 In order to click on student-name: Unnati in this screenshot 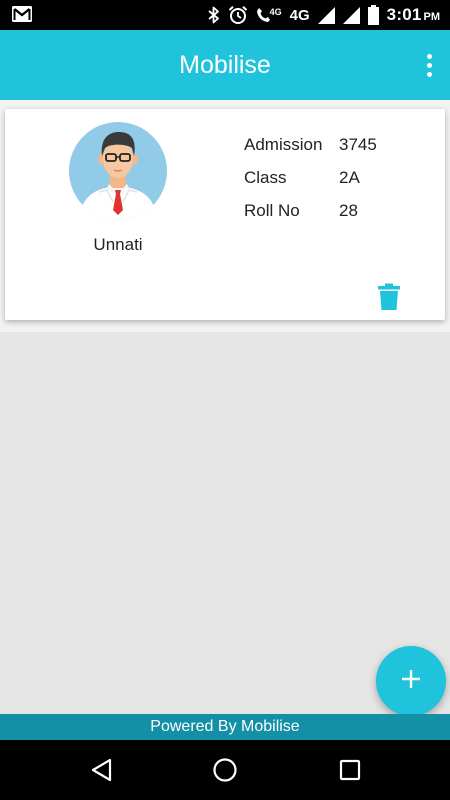, I will do `click(118, 244)`.